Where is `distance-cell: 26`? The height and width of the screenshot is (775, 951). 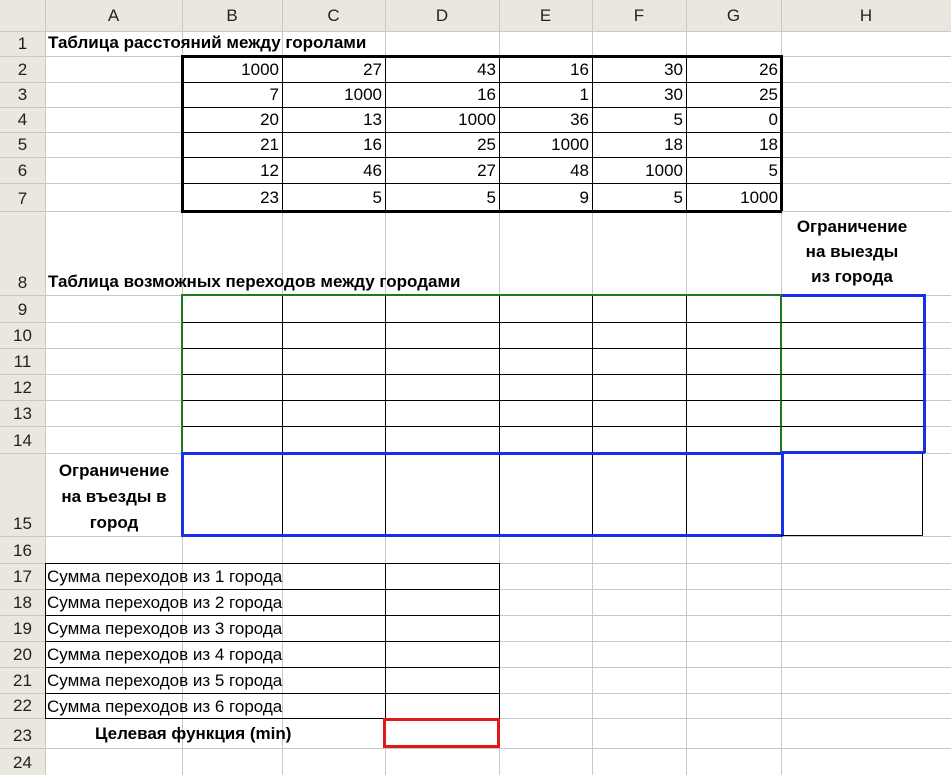 distance-cell: 26 is located at coordinates (733, 69).